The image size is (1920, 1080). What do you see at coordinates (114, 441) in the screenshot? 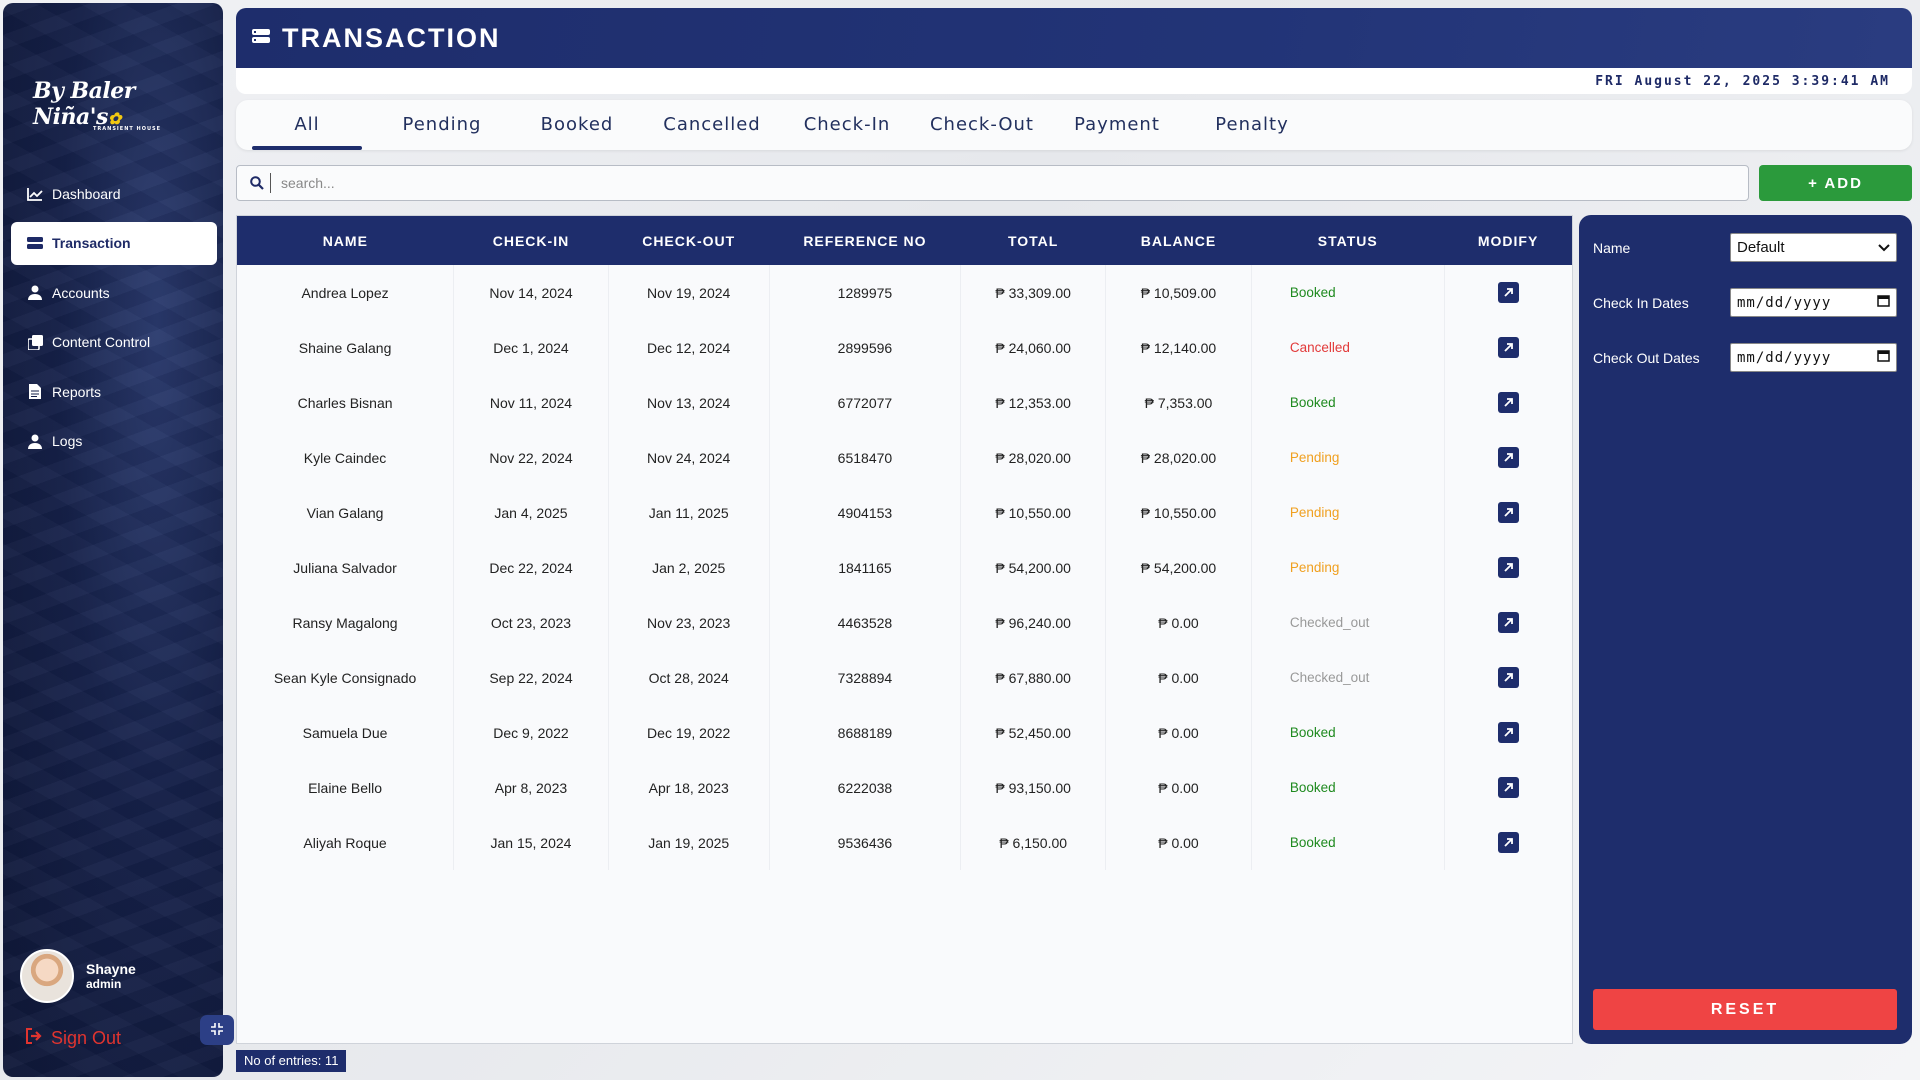
I see `sidebar-item-logs: Logs` at bounding box center [114, 441].